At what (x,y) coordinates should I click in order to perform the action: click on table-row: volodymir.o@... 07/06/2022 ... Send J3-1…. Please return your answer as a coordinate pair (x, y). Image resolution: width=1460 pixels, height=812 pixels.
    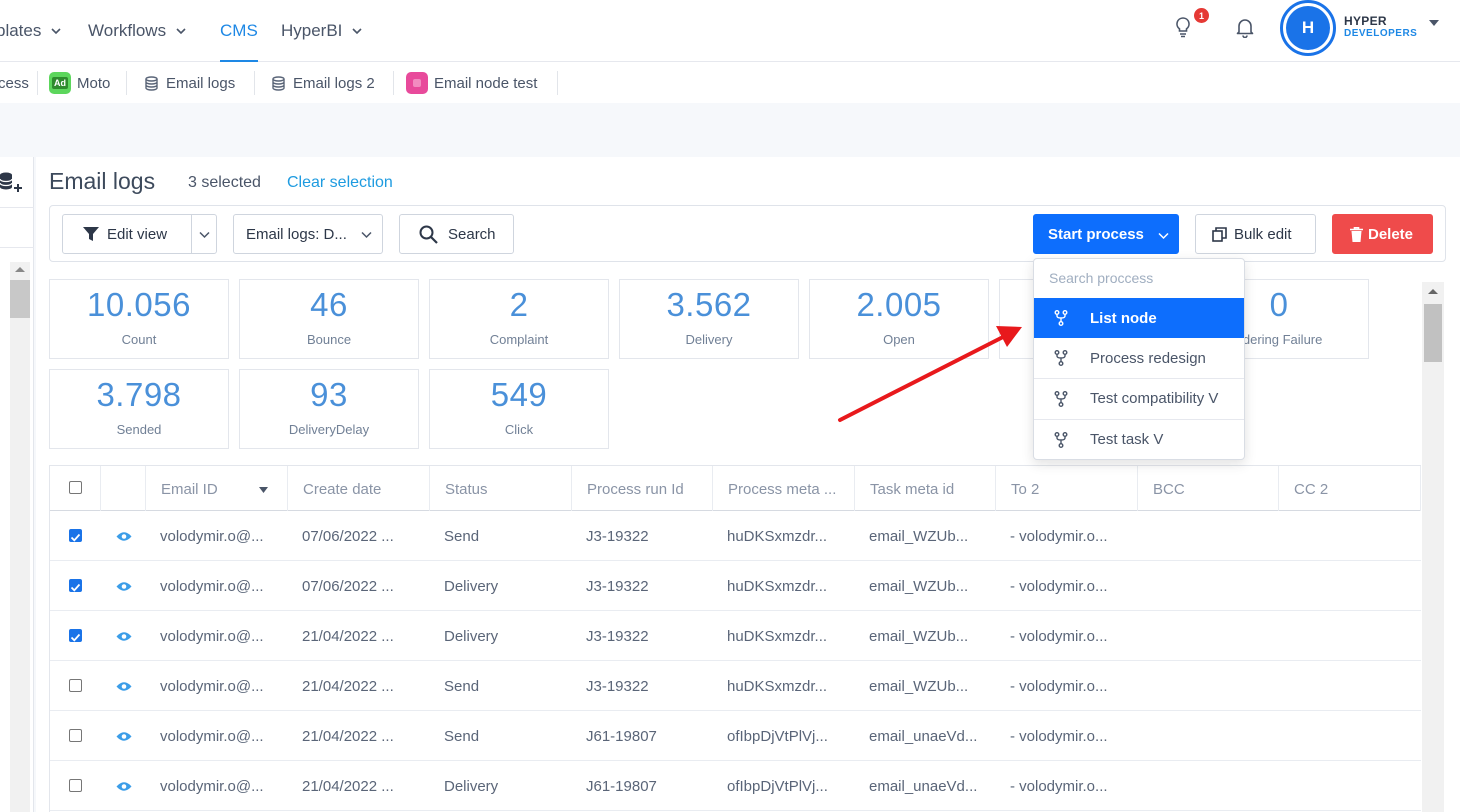
    Looking at the image, I should click on (735, 536).